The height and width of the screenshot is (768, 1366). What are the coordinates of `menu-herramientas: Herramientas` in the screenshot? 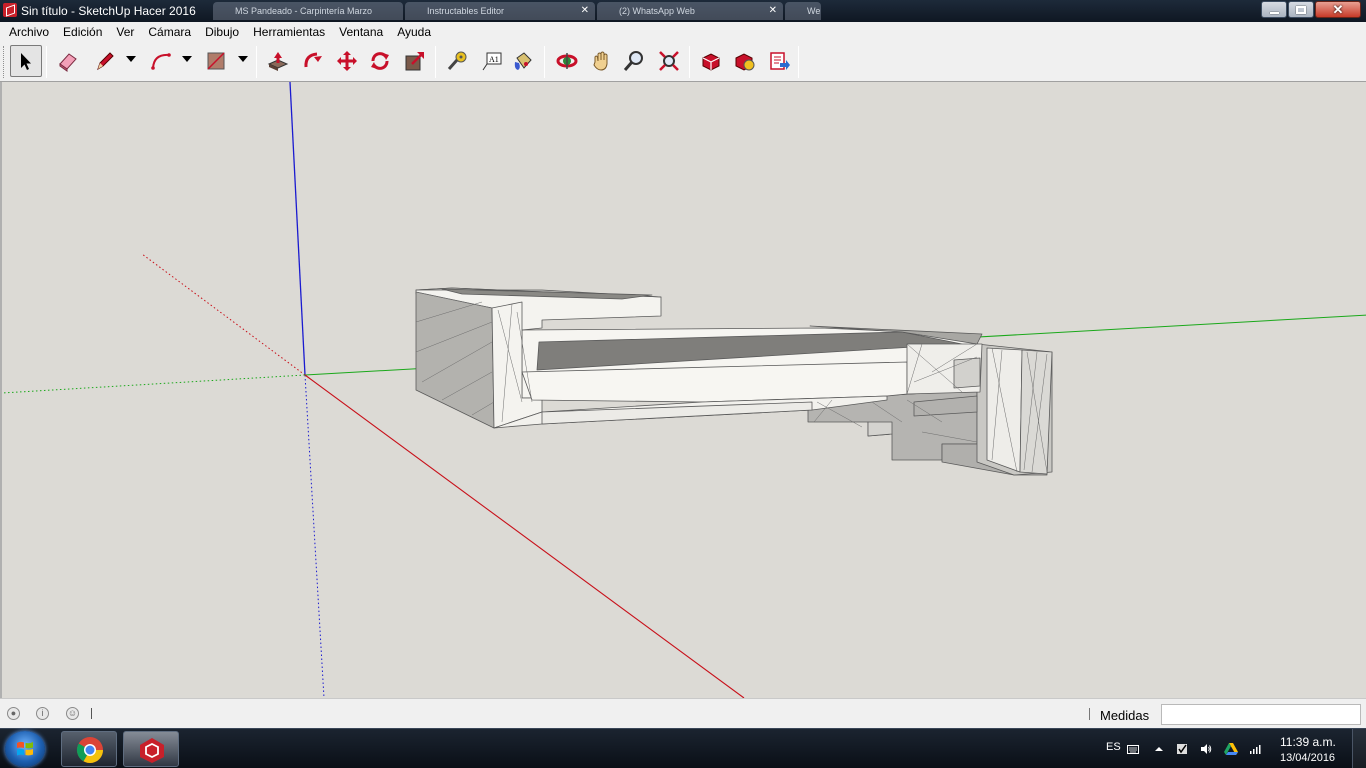 It's located at (289, 32).